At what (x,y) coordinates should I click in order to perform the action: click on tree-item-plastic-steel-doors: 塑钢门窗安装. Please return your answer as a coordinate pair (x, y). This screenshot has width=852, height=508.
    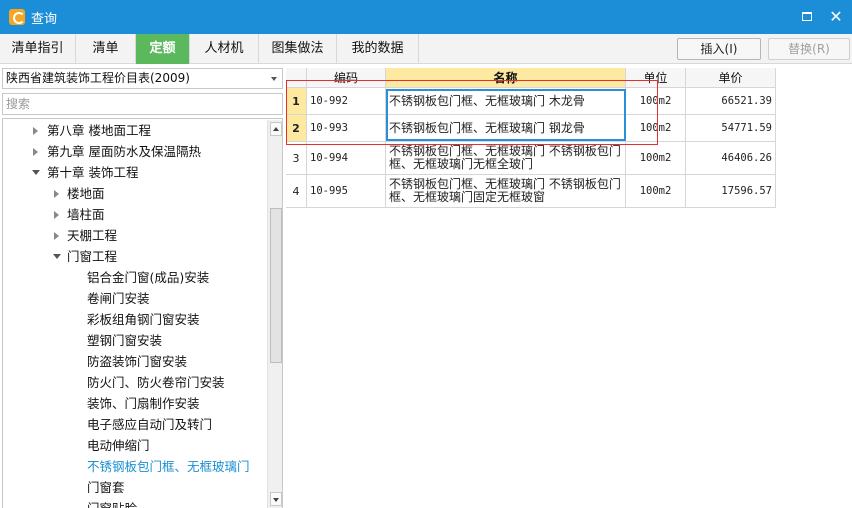
    Looking at the image, I should click on (134, 340).